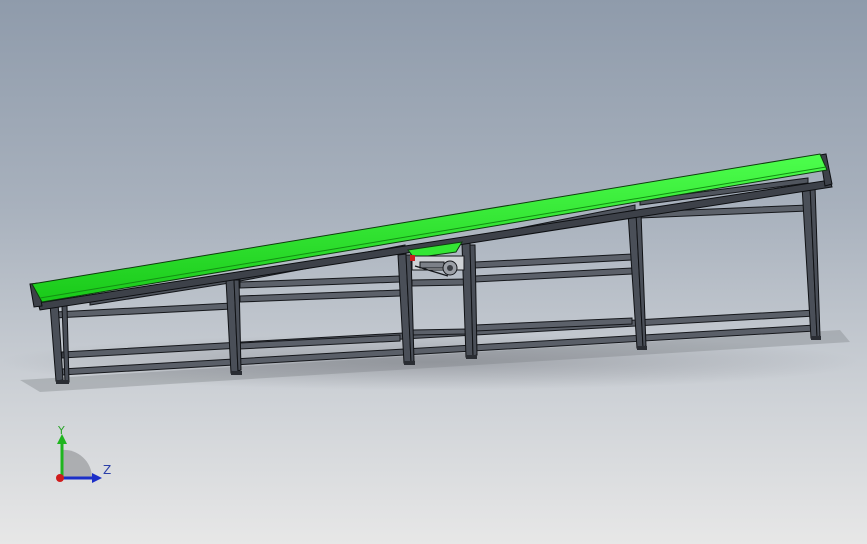  What do you see at coordinates (430, 362) in the screenshot?
I see `ground-shadow-soft` at bounding box center [430, 362].